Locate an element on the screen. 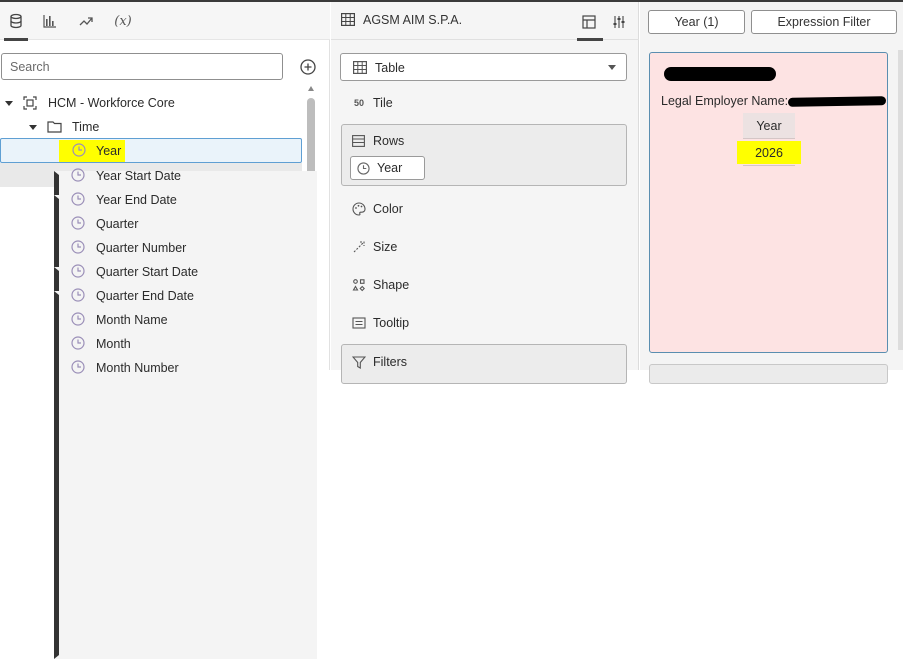  rows-label: Rows is located at coordinates (389, 141).